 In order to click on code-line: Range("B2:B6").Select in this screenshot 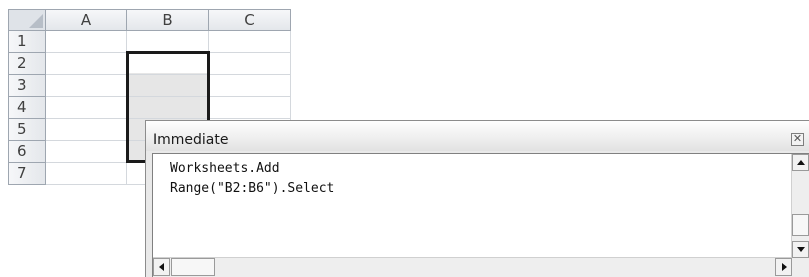, I will do `click(252, 188)`.